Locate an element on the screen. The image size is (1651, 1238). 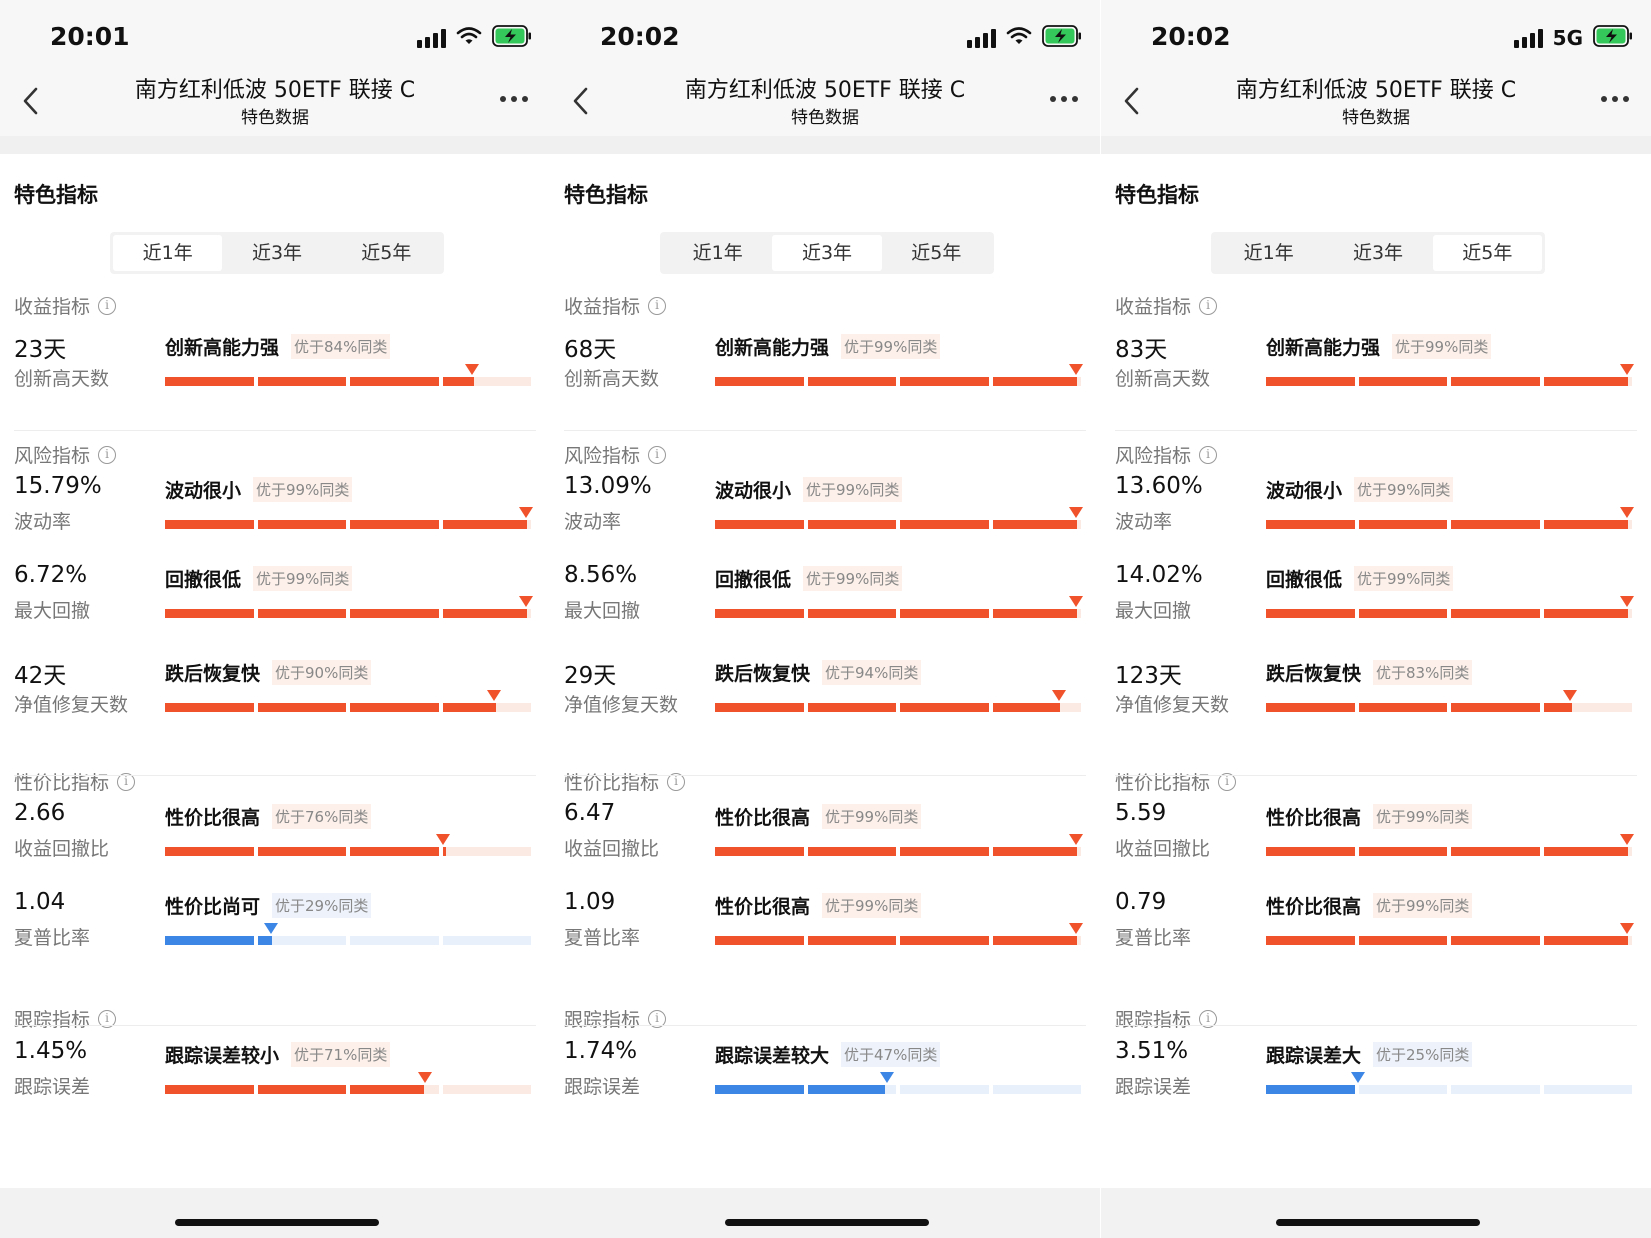
status-nav-bar: 20:01 南方红利低波 50ETF 联接 C 特色数据 is located at coordinates (275, 68).